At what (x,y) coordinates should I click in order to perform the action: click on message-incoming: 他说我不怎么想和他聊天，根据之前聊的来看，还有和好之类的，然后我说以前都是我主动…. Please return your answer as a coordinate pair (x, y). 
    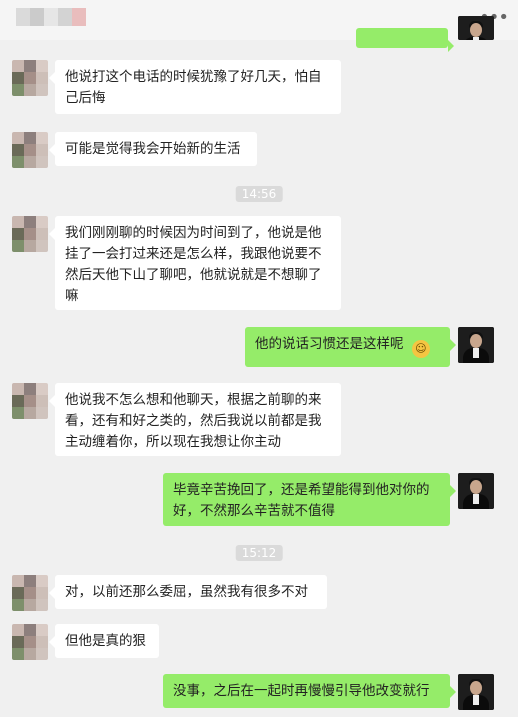
    Looking at the image, I should click on (259, 423).